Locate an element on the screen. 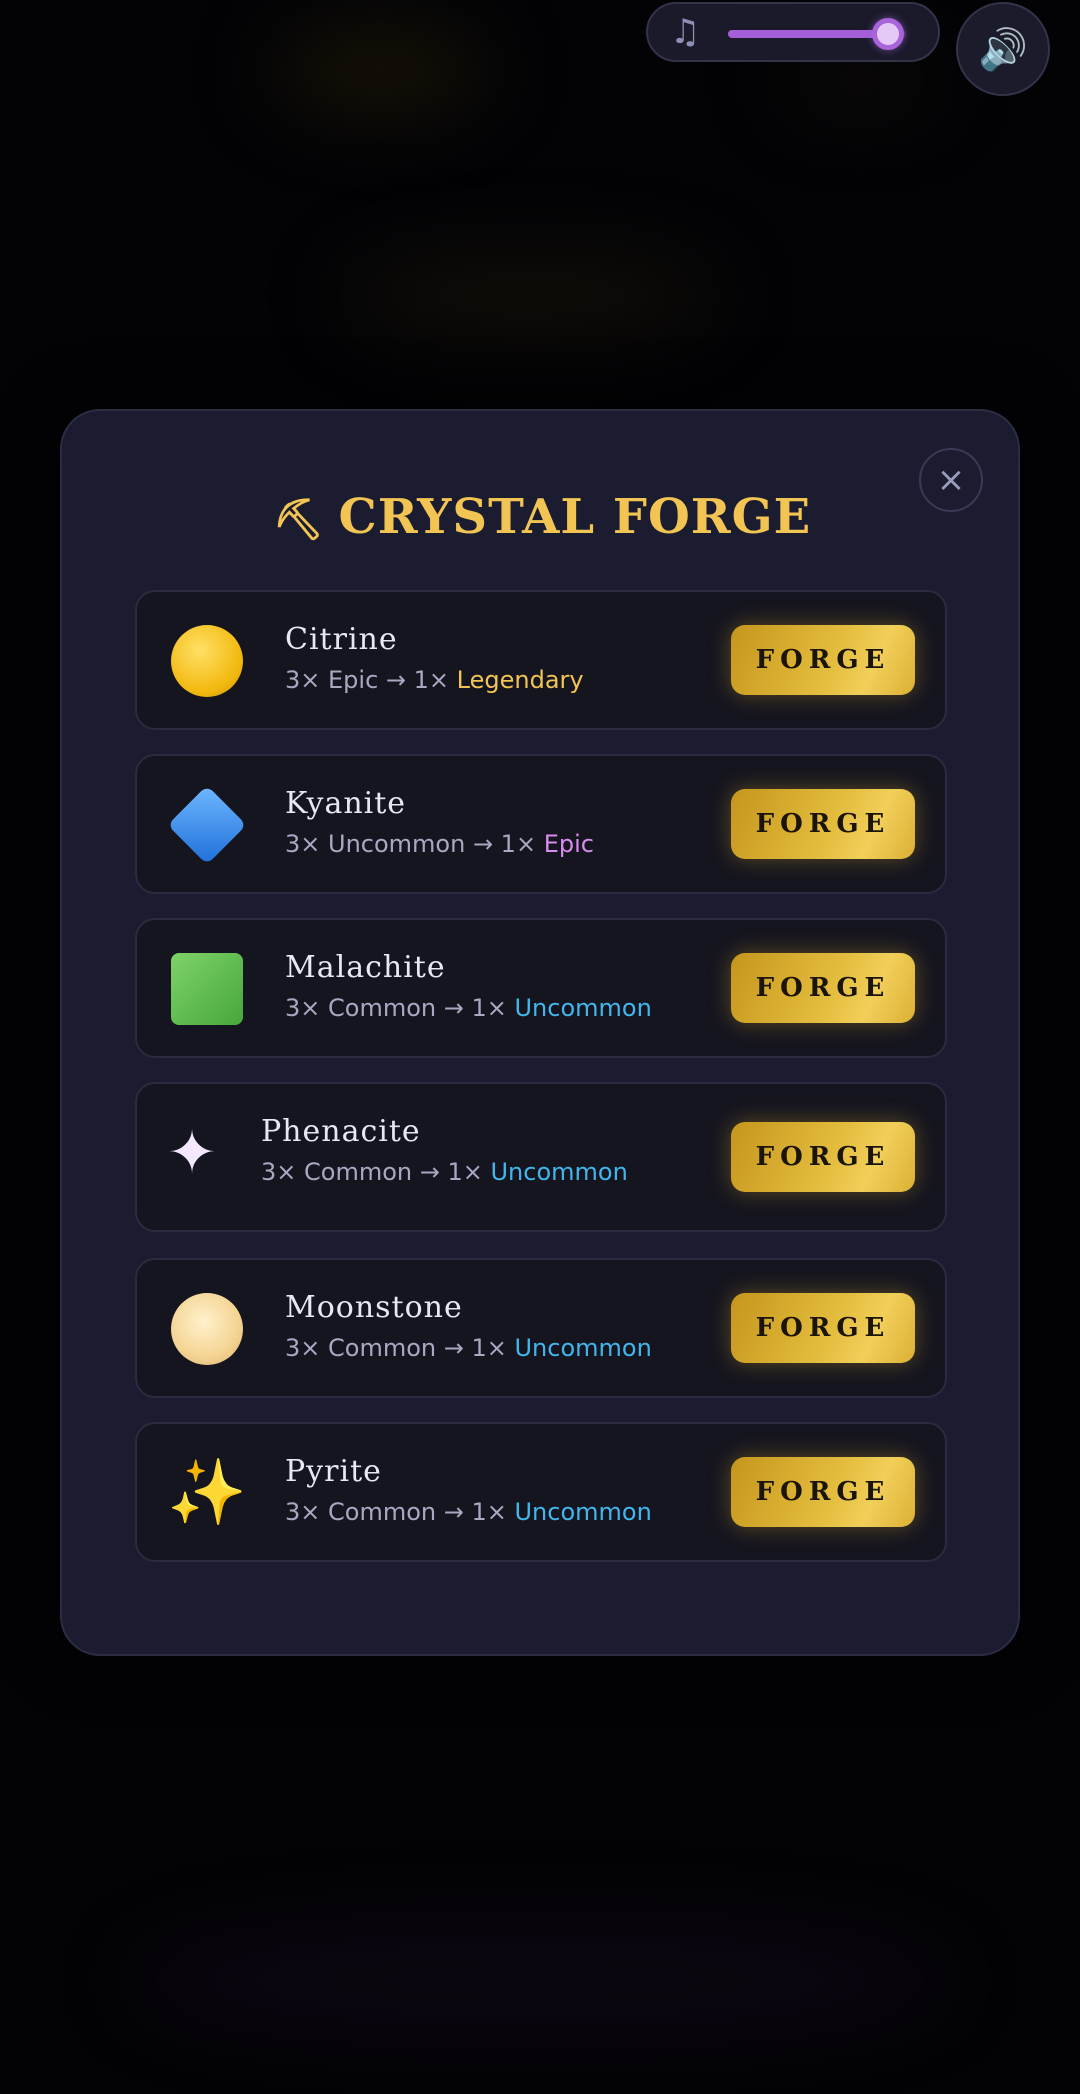  kyanite-gem-icon is located at coordinates (207, 825).